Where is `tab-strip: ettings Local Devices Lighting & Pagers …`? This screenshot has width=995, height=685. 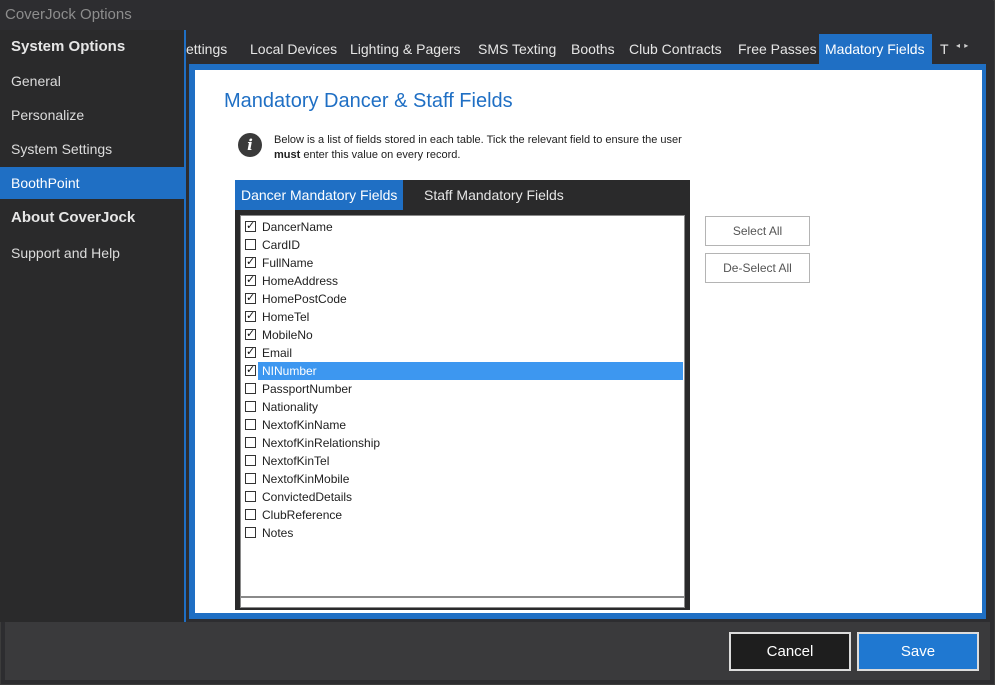
tab-strip: ettings Local Devices Lighting & Pagers … is located at coordinates (586, 49).